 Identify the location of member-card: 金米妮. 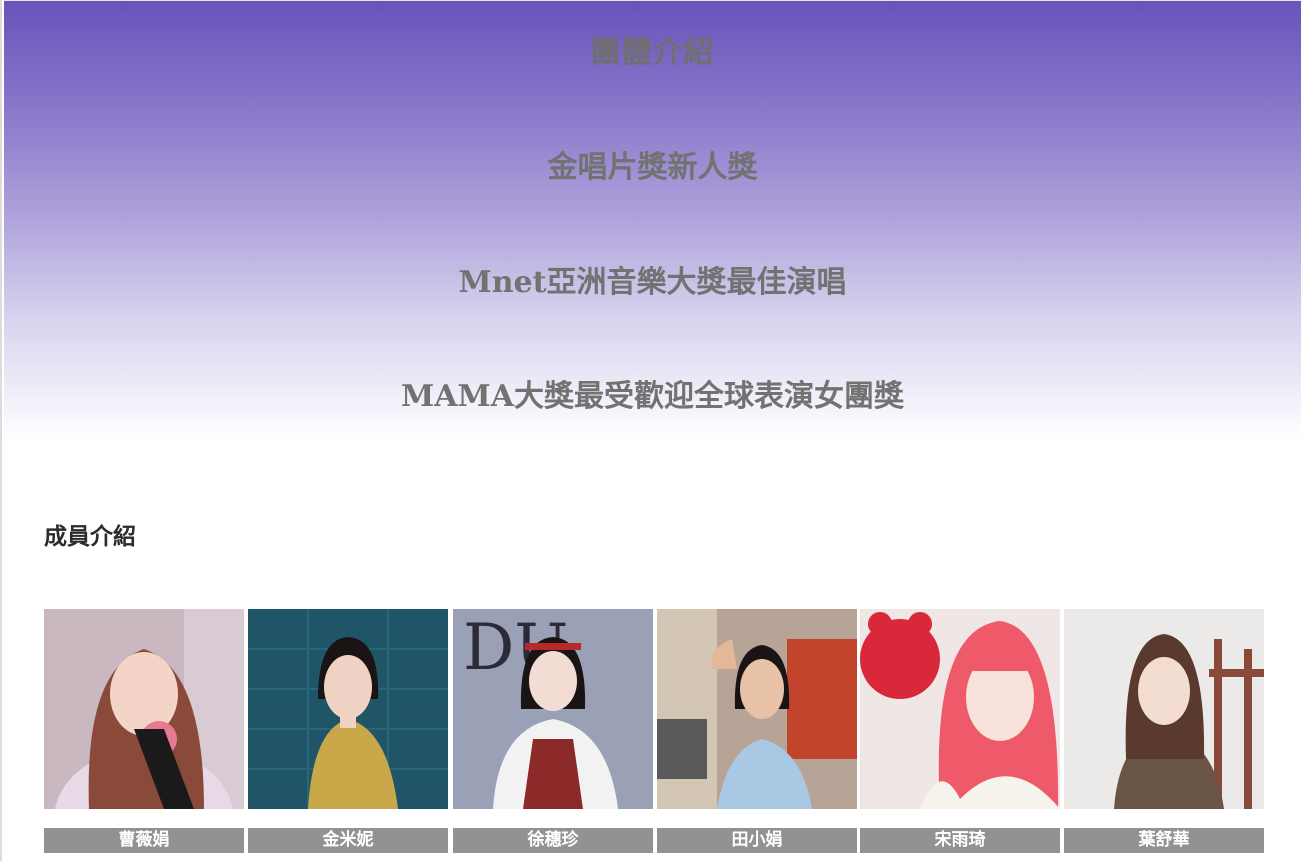
(348, 731).